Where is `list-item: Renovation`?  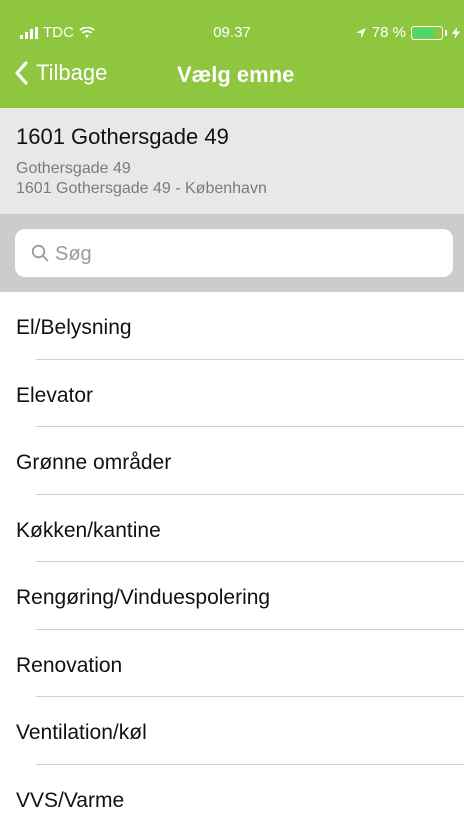 list-item: Renovation is located at coordinates (232, 664).